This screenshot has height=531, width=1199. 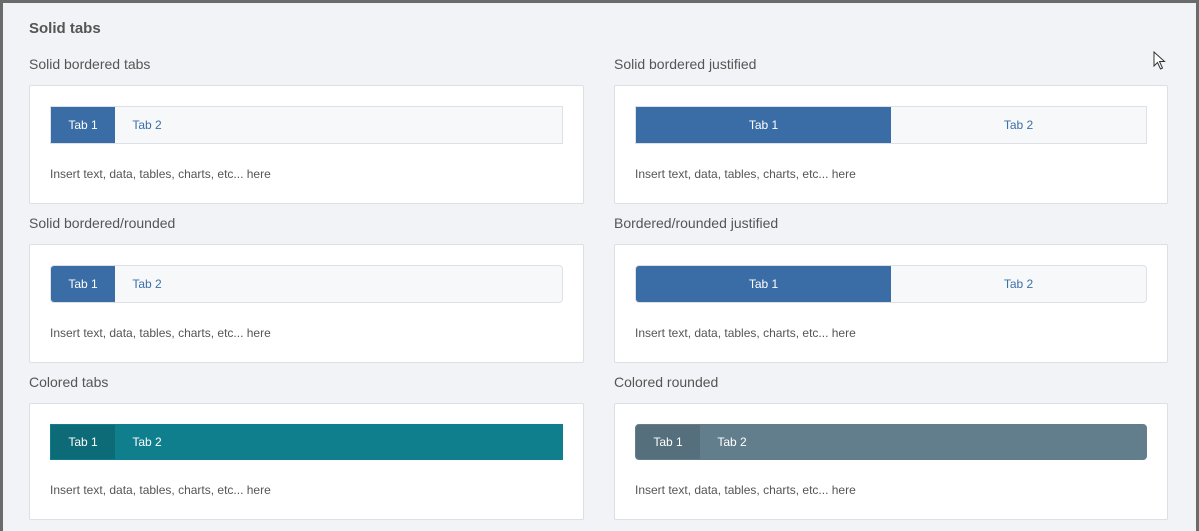 What do you see at coordinates (102, 223) in the screenshot?
I see `section-title-solid-bordered-rounded: Solid bordered/rounded` at bounding box center [102, 223].